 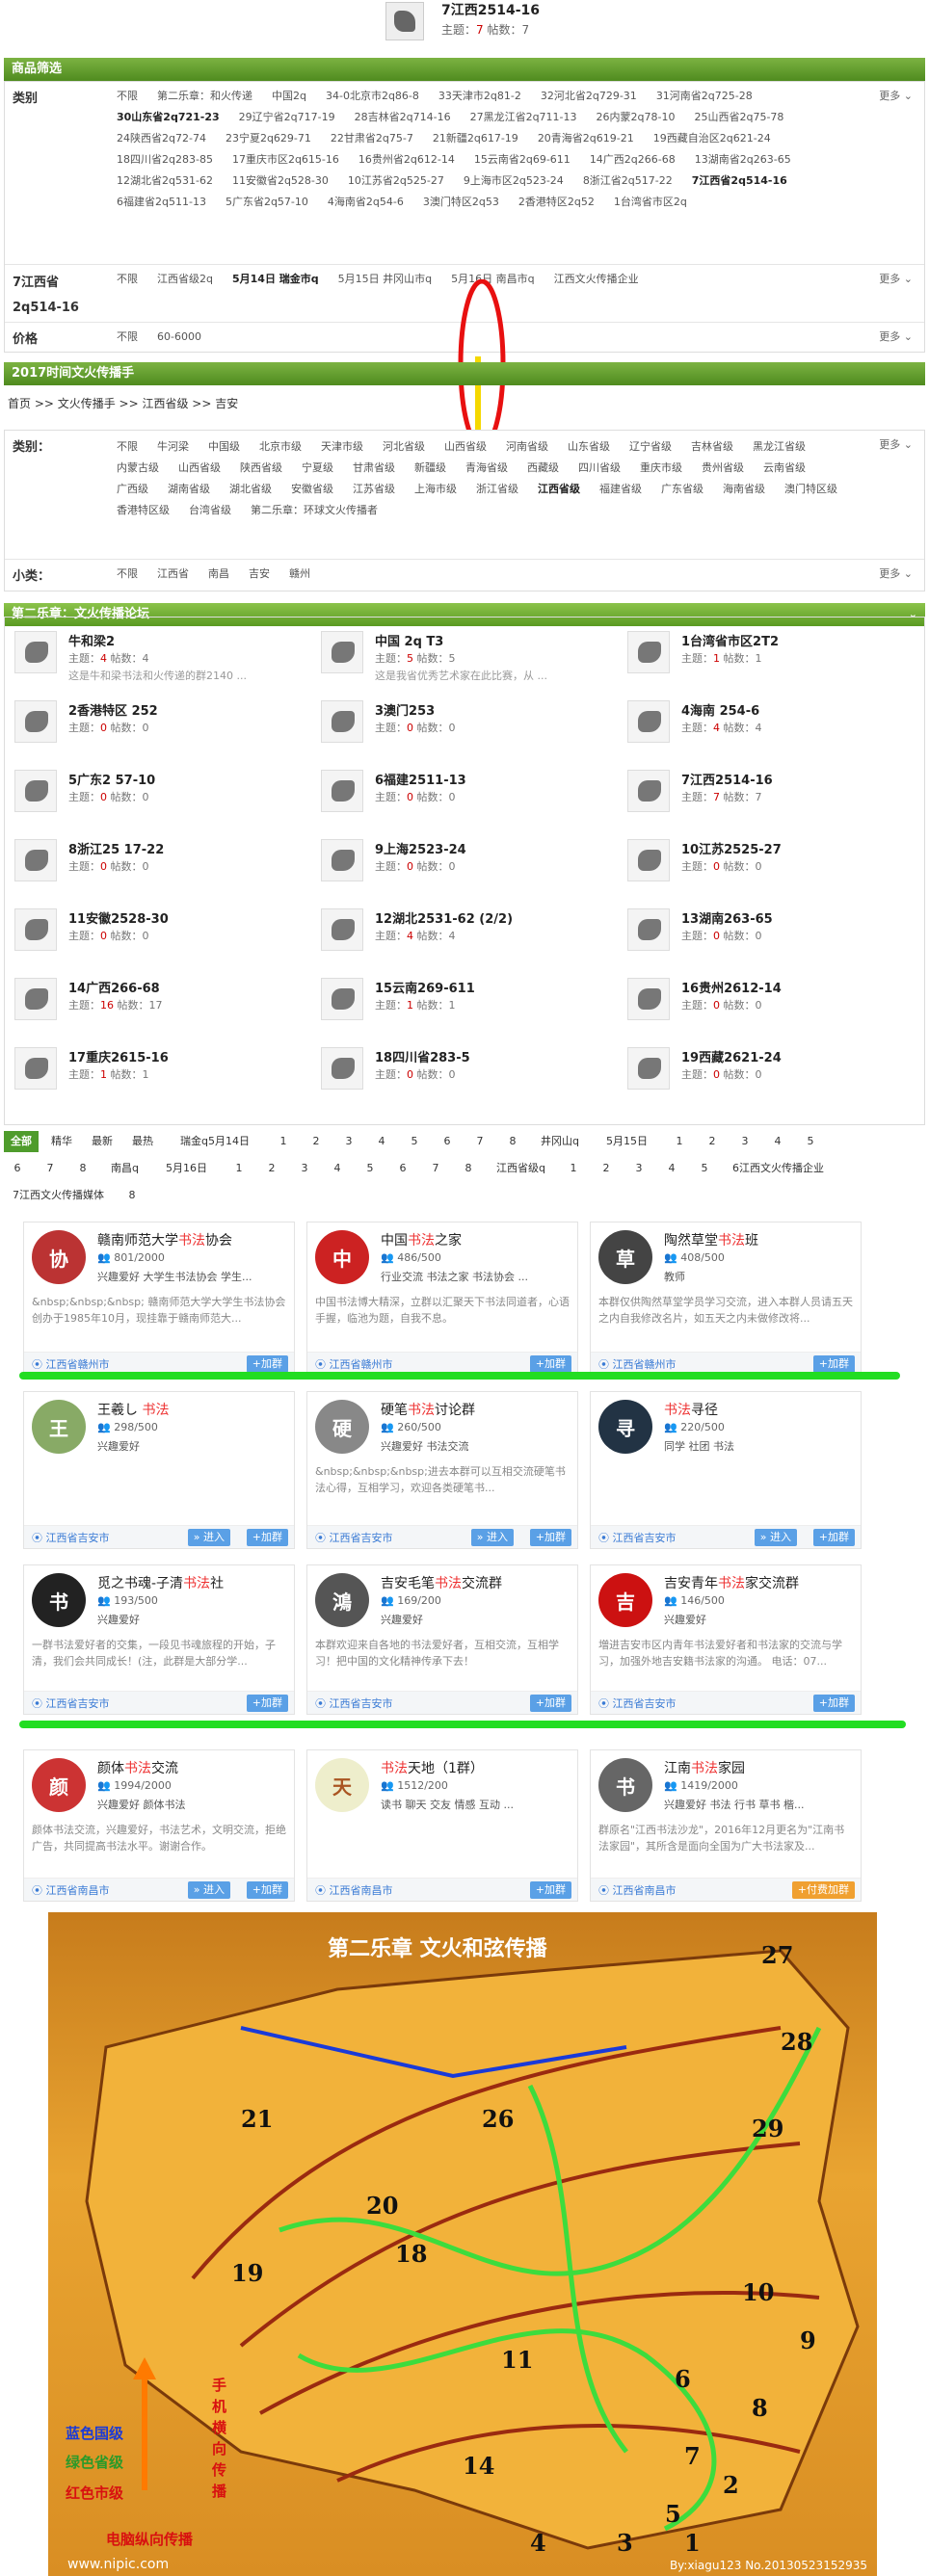 What do you see at coordinates (372, 97) in the screenshot?
I see `filter-value: 34-0北京市2q86-8` at bounding box center [372, 97].